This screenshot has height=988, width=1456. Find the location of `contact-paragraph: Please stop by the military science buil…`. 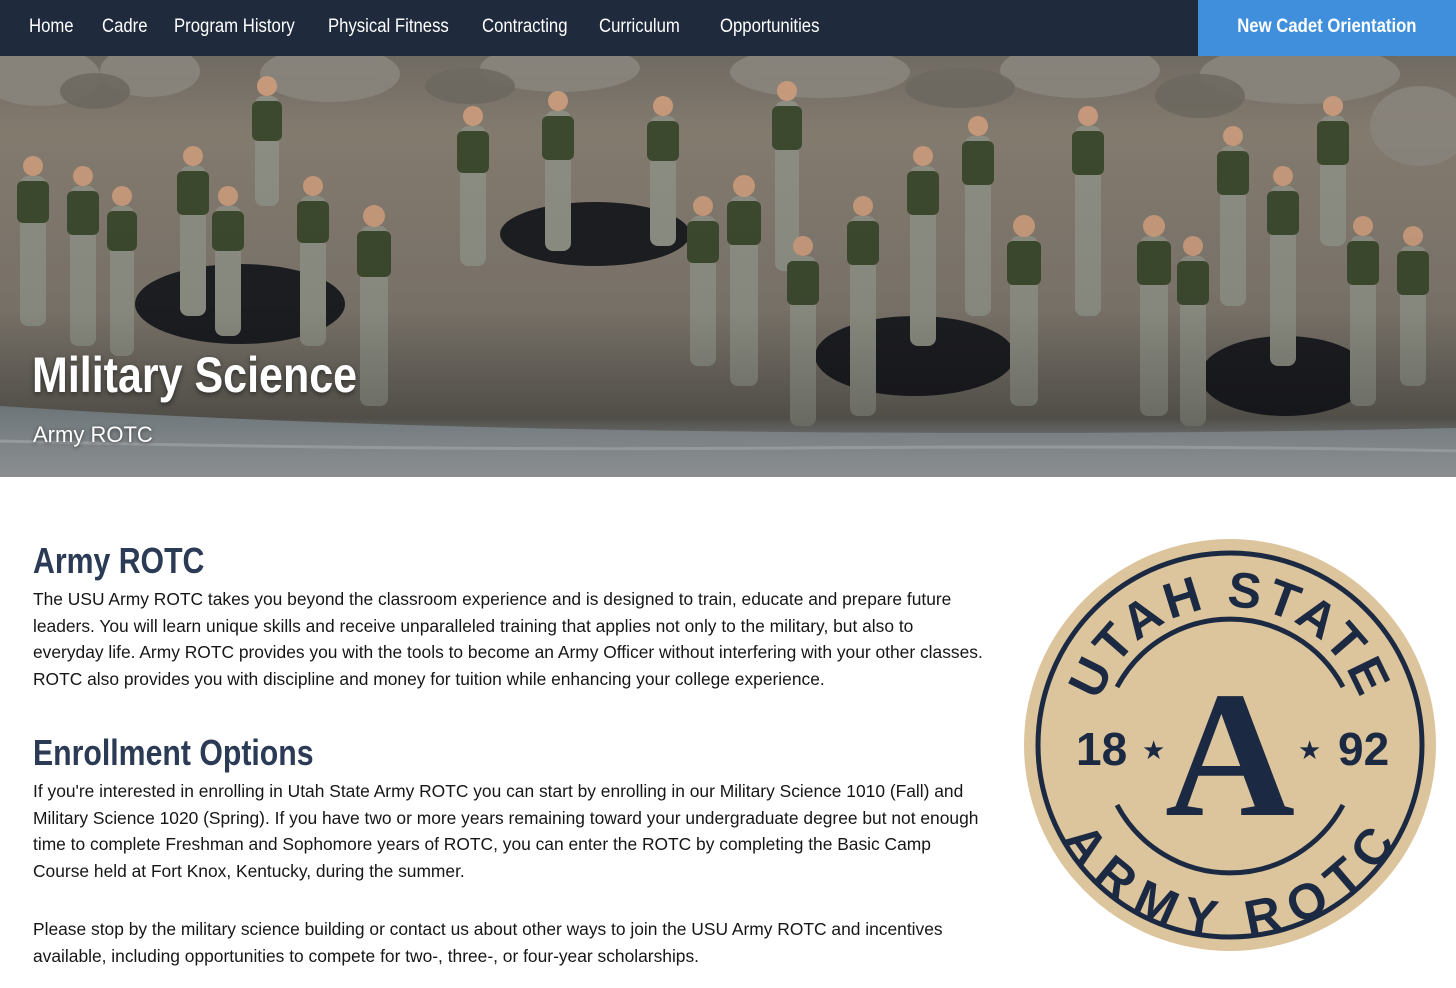

contact-paragraph: Please stop by the military science buil… is located at coordinates (488, 942).